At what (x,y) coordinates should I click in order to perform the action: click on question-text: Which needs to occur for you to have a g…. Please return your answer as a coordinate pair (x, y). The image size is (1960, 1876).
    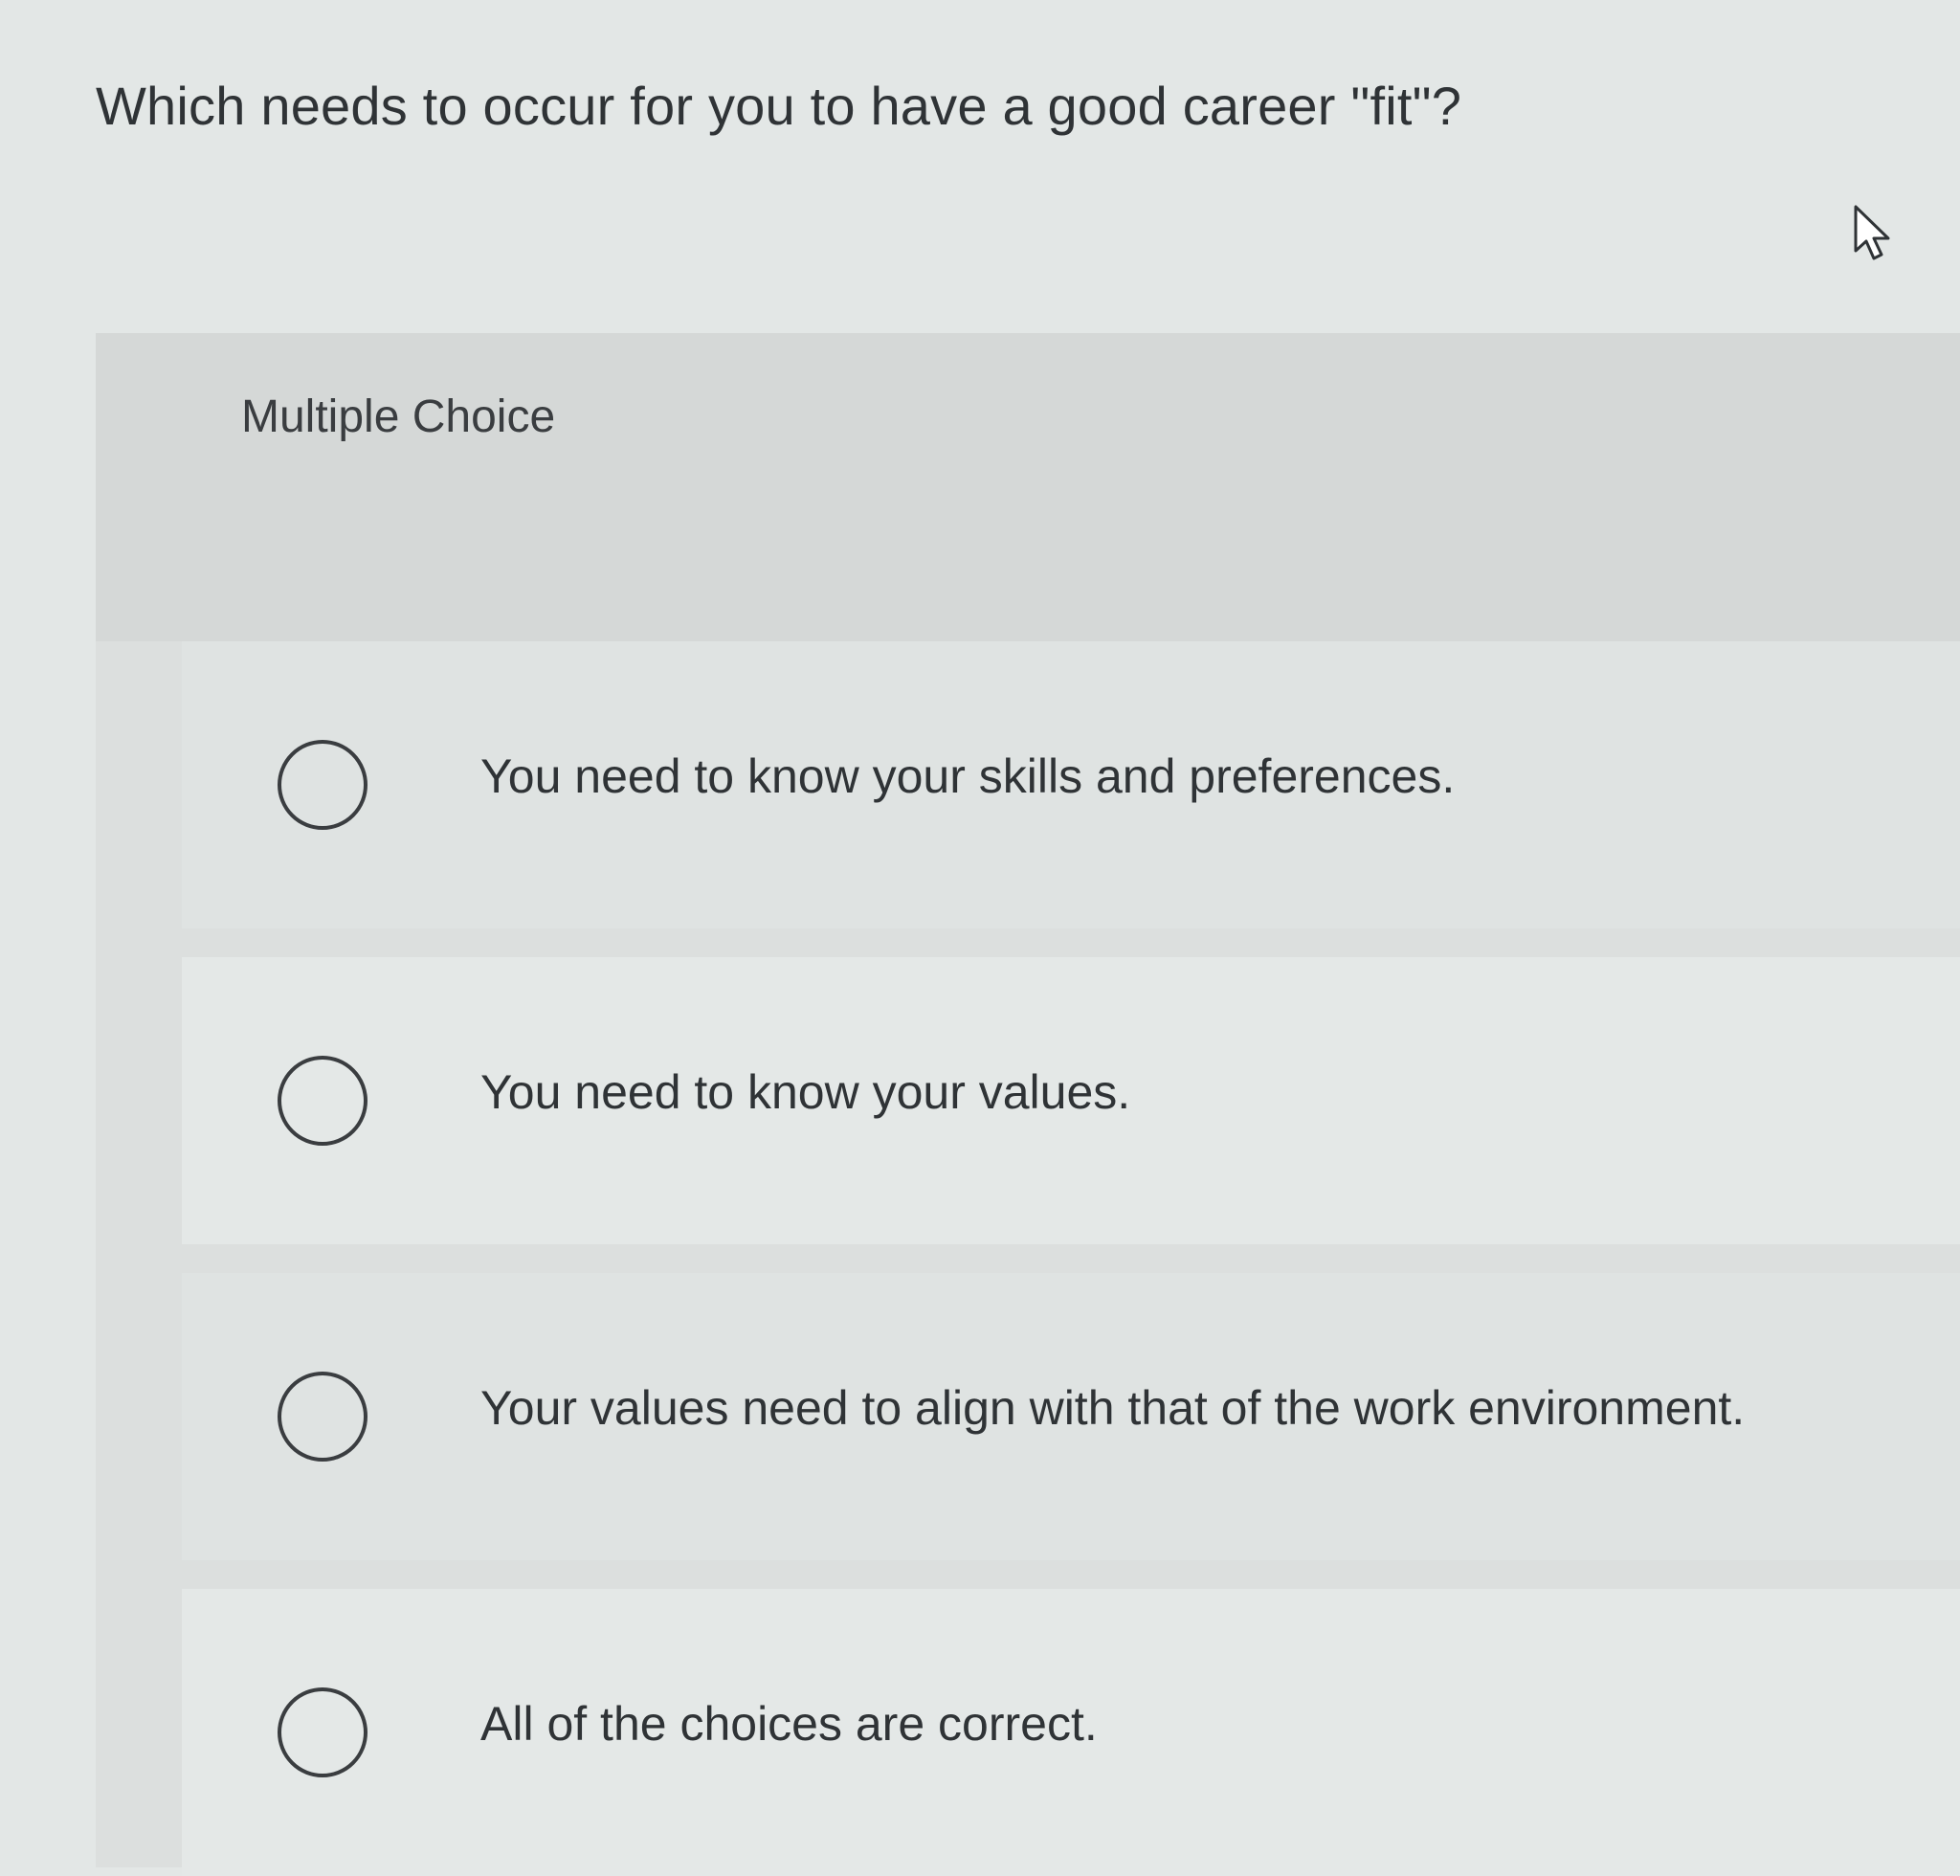
    Looking at the image, I should click on (779, 106).